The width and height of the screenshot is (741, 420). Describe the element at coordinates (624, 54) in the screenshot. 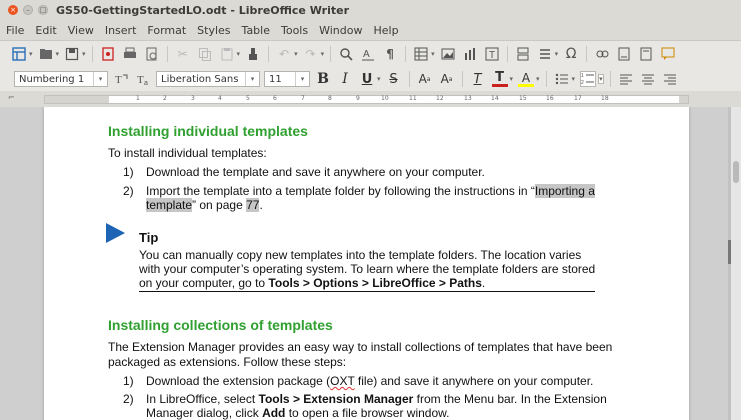

I see `insert-footnote-button` at that location.